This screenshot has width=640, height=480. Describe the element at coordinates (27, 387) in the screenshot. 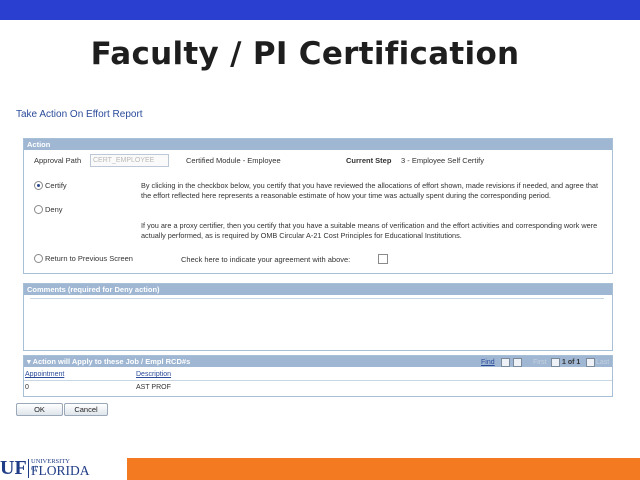

I see `table-cell-appointment: 0` at that location.